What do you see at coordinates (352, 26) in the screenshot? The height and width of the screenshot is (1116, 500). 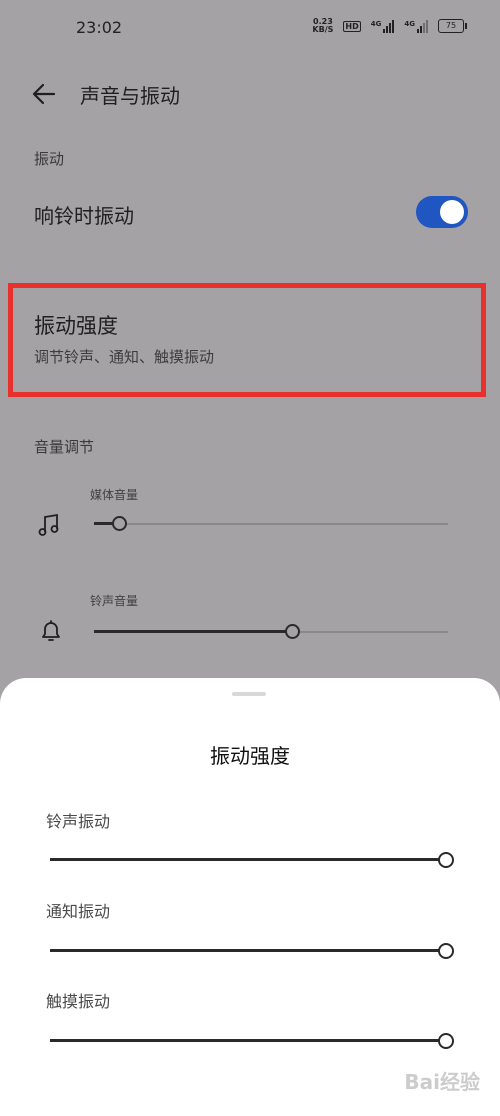 I see `hd-icon: HD` at bounding box center [352, 26].